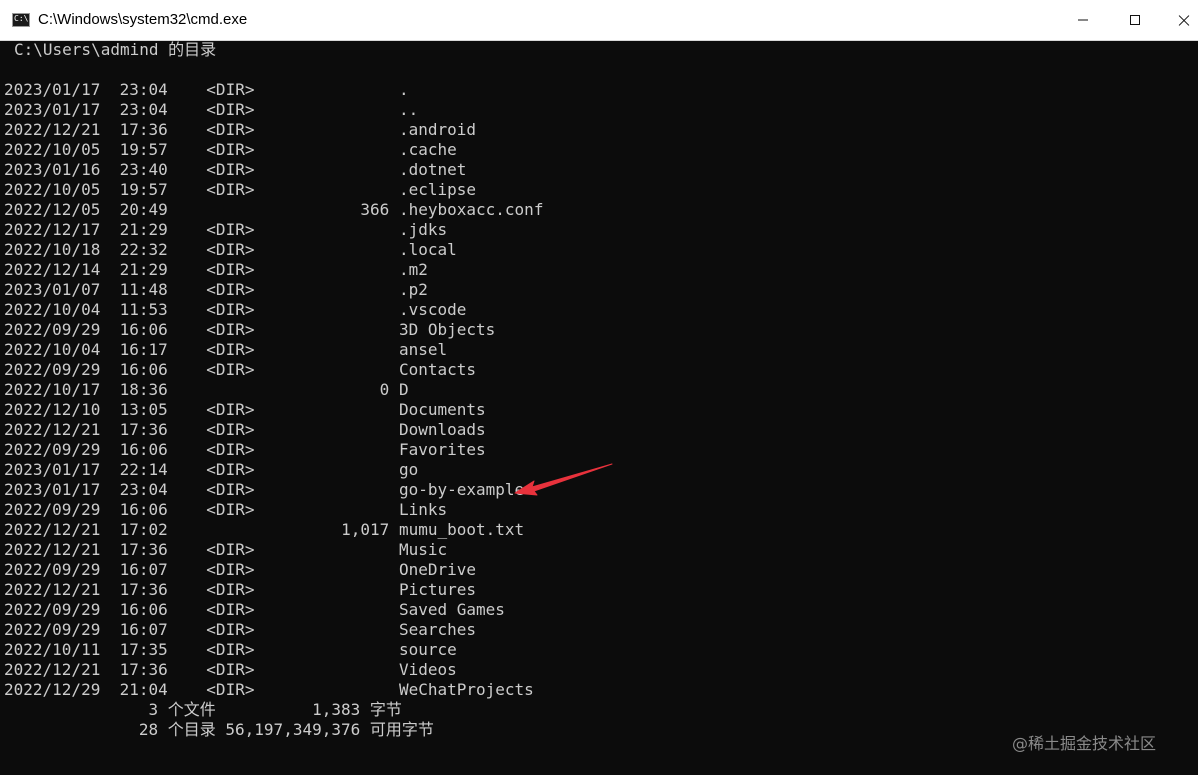 Image resolution: width=1198 pixels, height=775 pixels. I want to click on listing-row: 2022/12/14 21:29 <DIR> .m2, so click(601, 270).